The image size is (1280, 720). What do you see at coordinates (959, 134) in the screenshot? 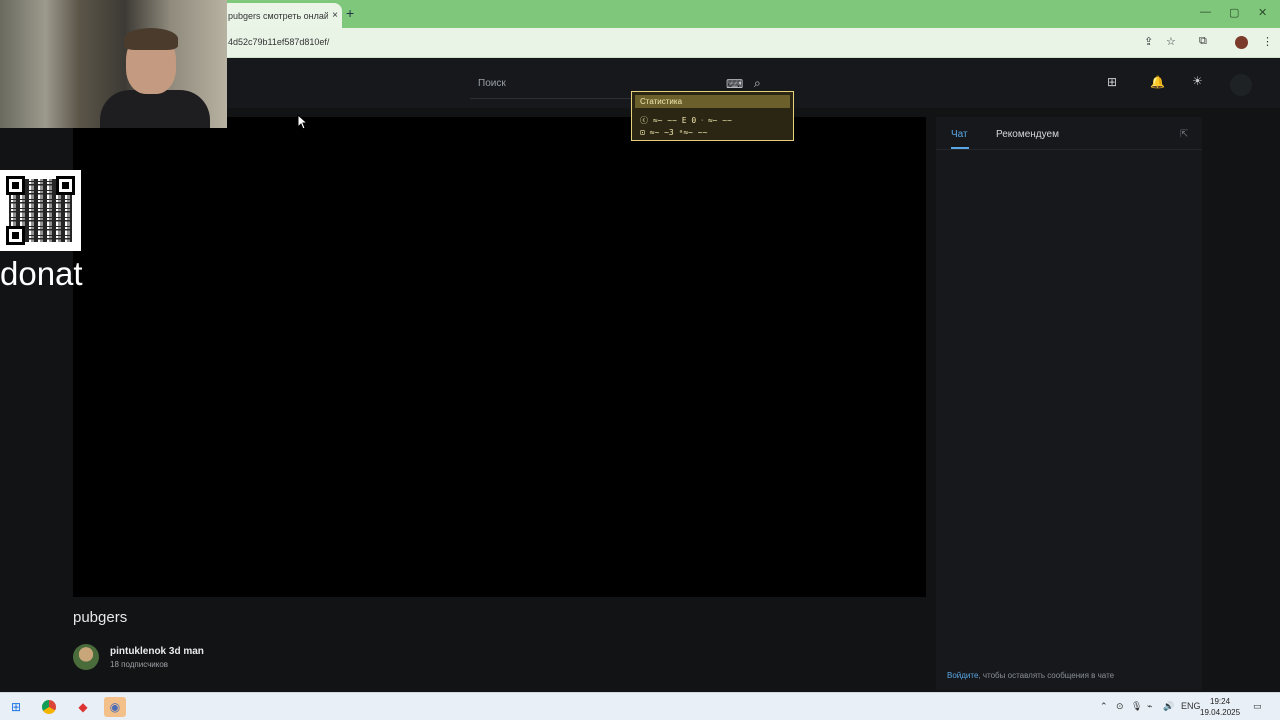
I see `tab-chat: Чат` at bounding box center [959, 134].